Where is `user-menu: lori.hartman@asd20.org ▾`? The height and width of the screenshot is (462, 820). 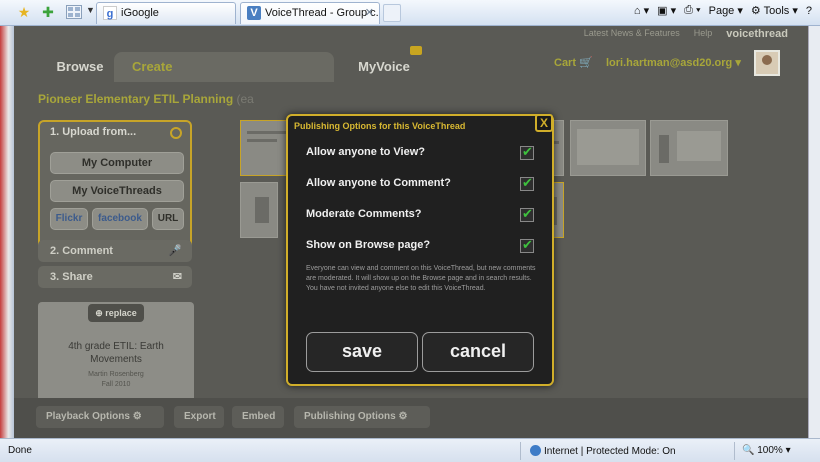 user-menu: lori.hartman@asd20.org ▾ is located at coordinates (673, 62).